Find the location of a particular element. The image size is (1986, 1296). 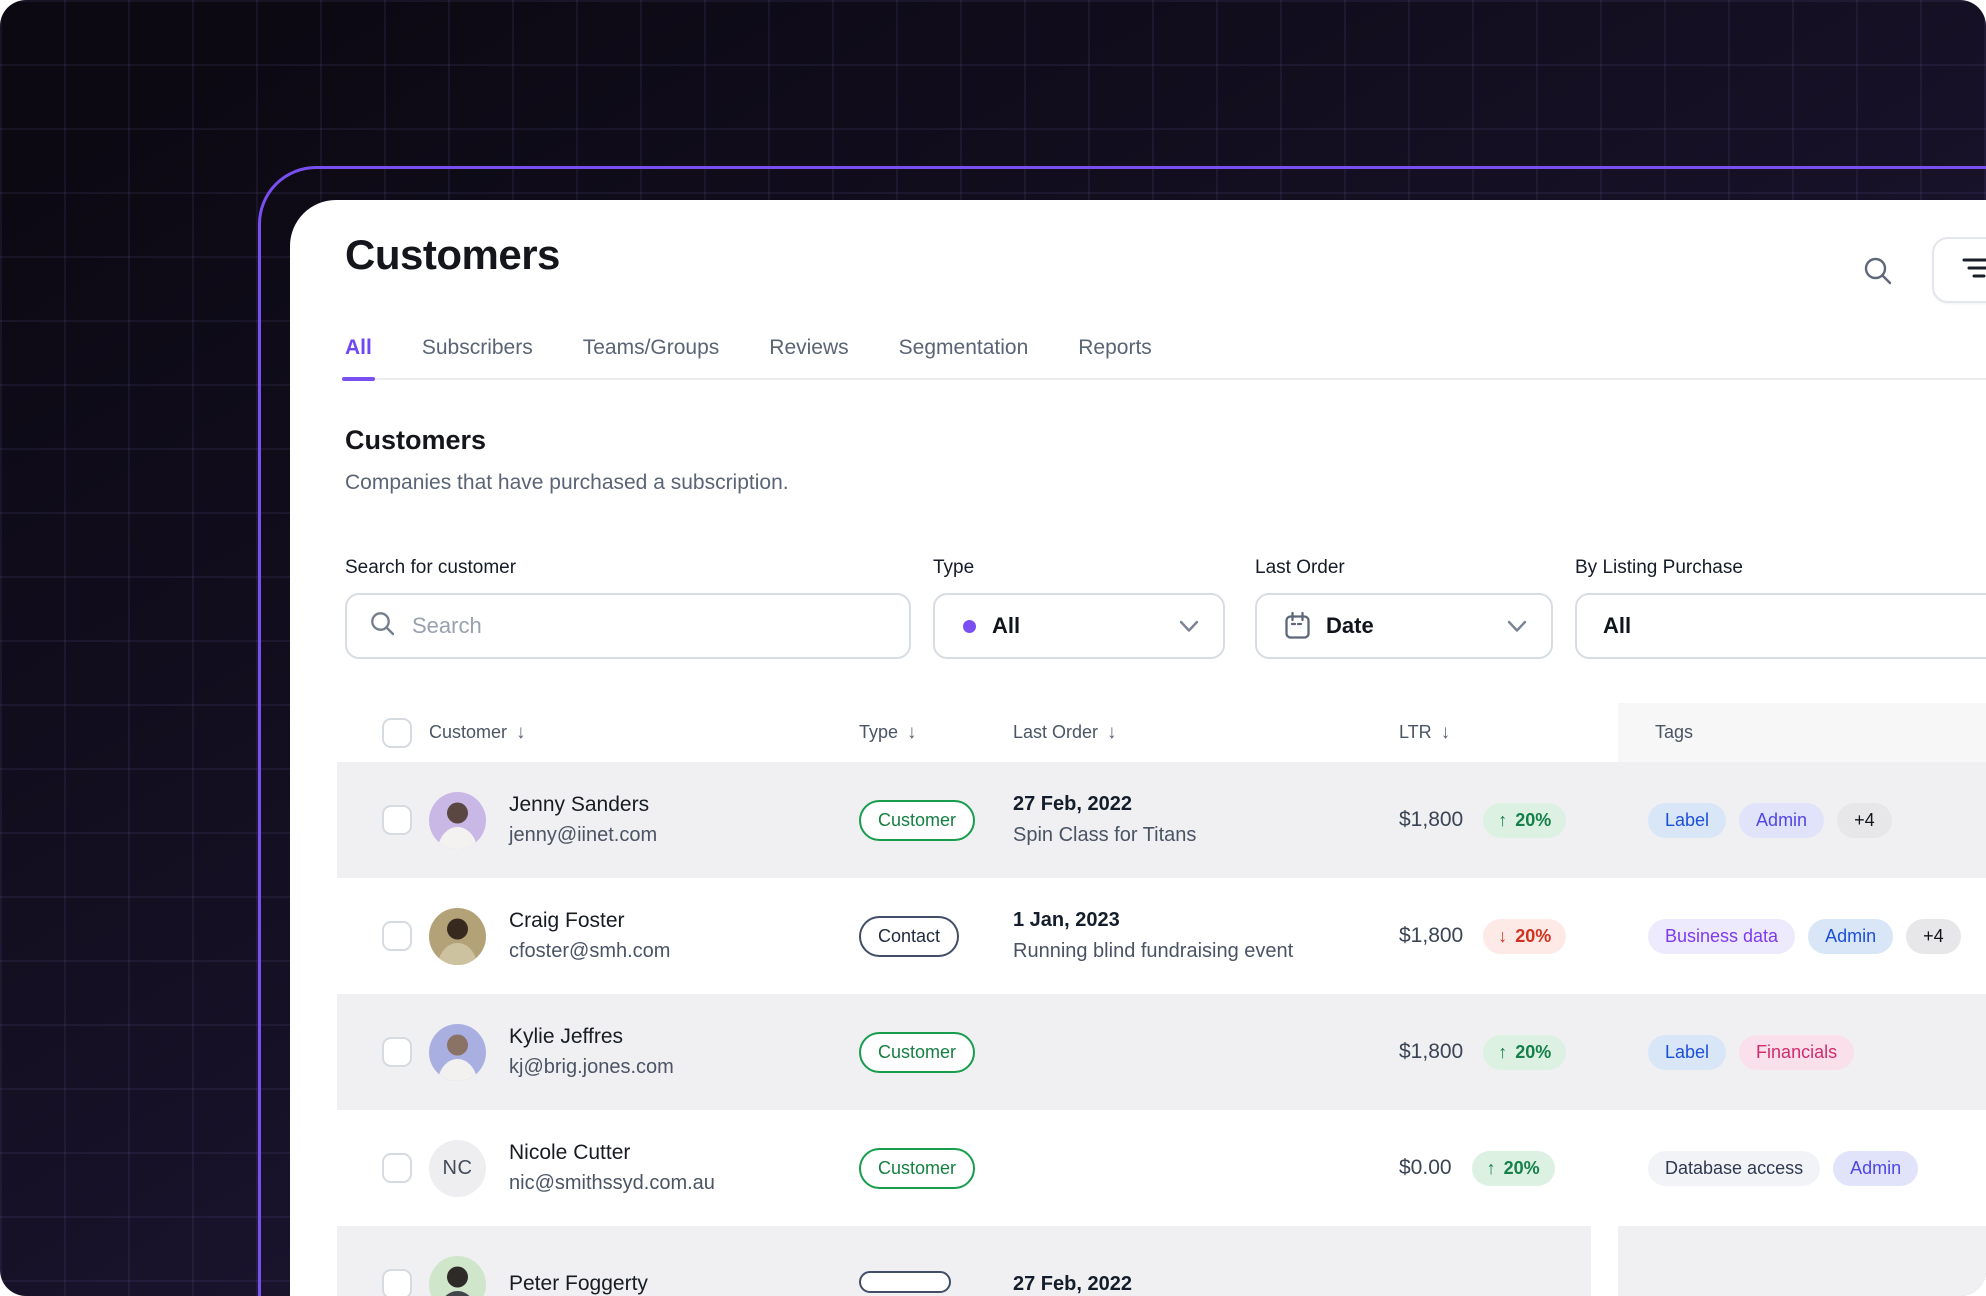

select-all-checkbox is located at coordinates (397, 732).